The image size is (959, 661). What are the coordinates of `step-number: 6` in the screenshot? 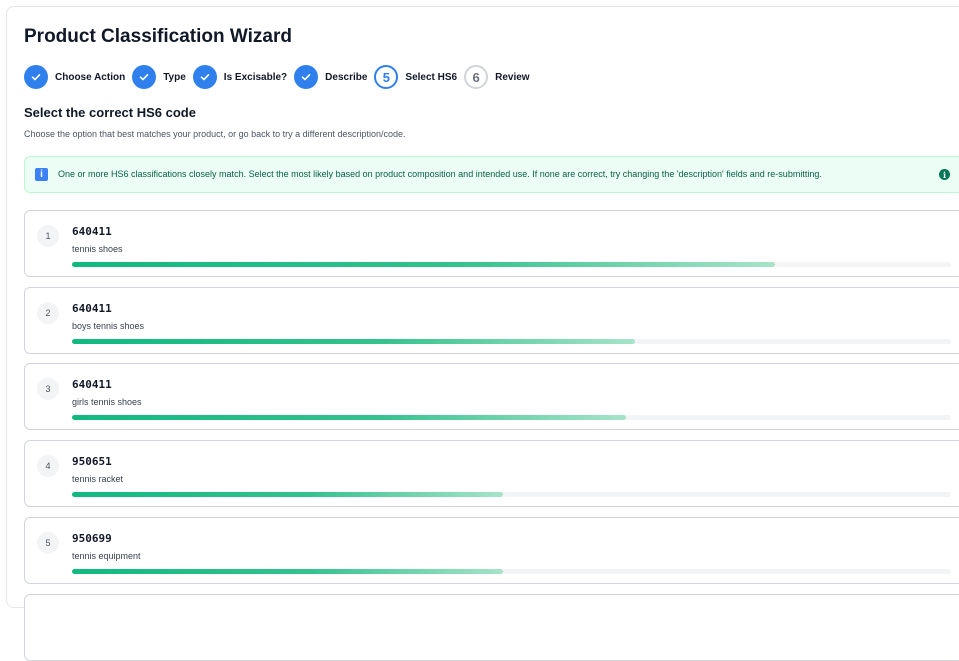 It's located at (476, 77).